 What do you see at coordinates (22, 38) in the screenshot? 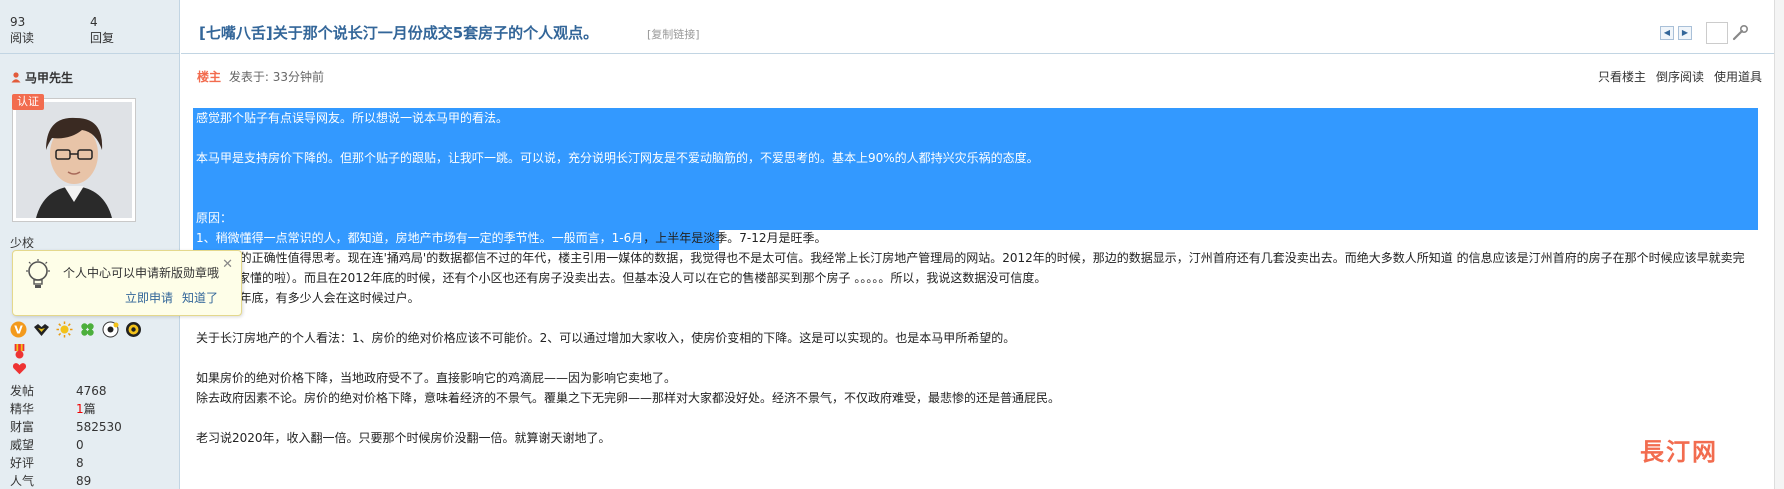
I see `views-label: 阅读` at bounding box center [22, 38].